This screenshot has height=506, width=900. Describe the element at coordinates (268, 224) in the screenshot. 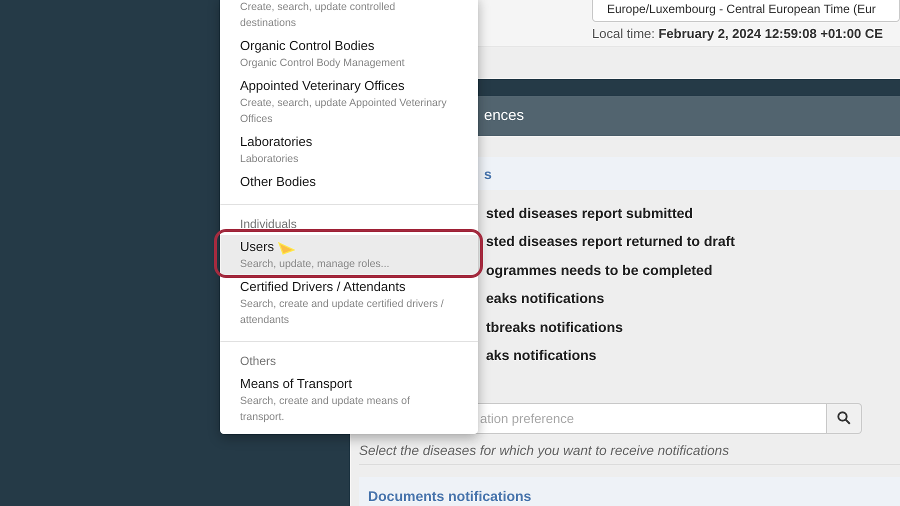

I see `menu-section-header: Individuals` at that location.